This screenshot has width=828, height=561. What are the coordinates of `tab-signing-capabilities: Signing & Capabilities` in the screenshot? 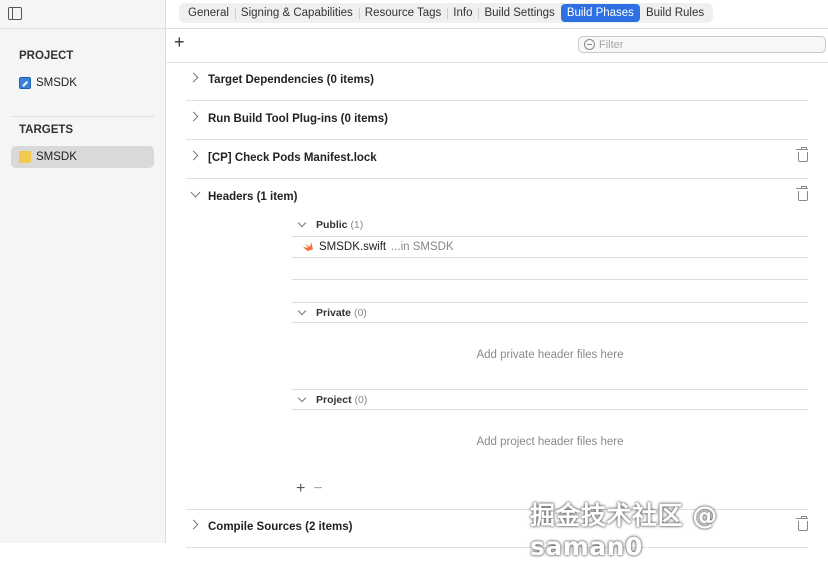 It's located at (296, 13).